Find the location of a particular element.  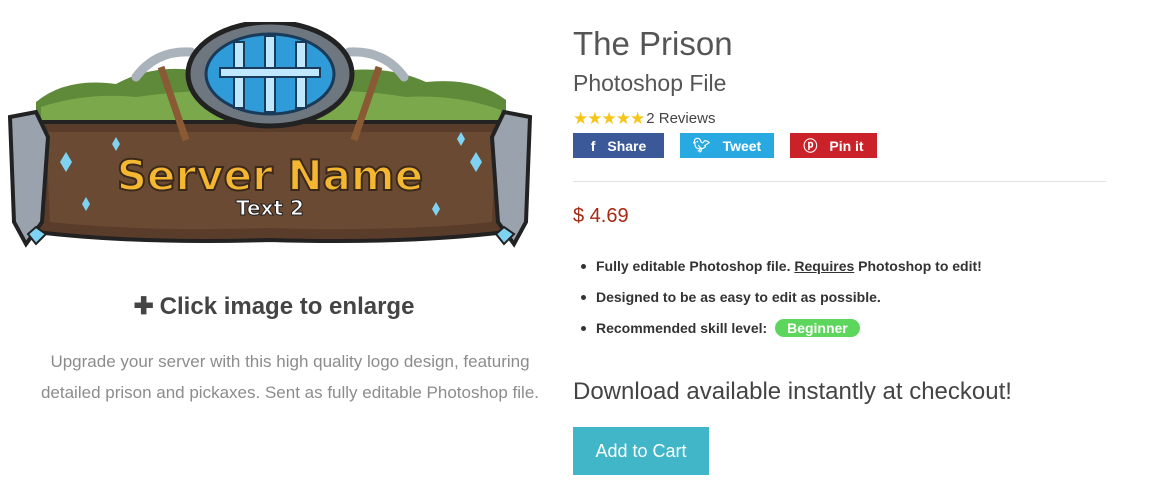

plus-icon: ✚ is located at coordinates (143, 306).